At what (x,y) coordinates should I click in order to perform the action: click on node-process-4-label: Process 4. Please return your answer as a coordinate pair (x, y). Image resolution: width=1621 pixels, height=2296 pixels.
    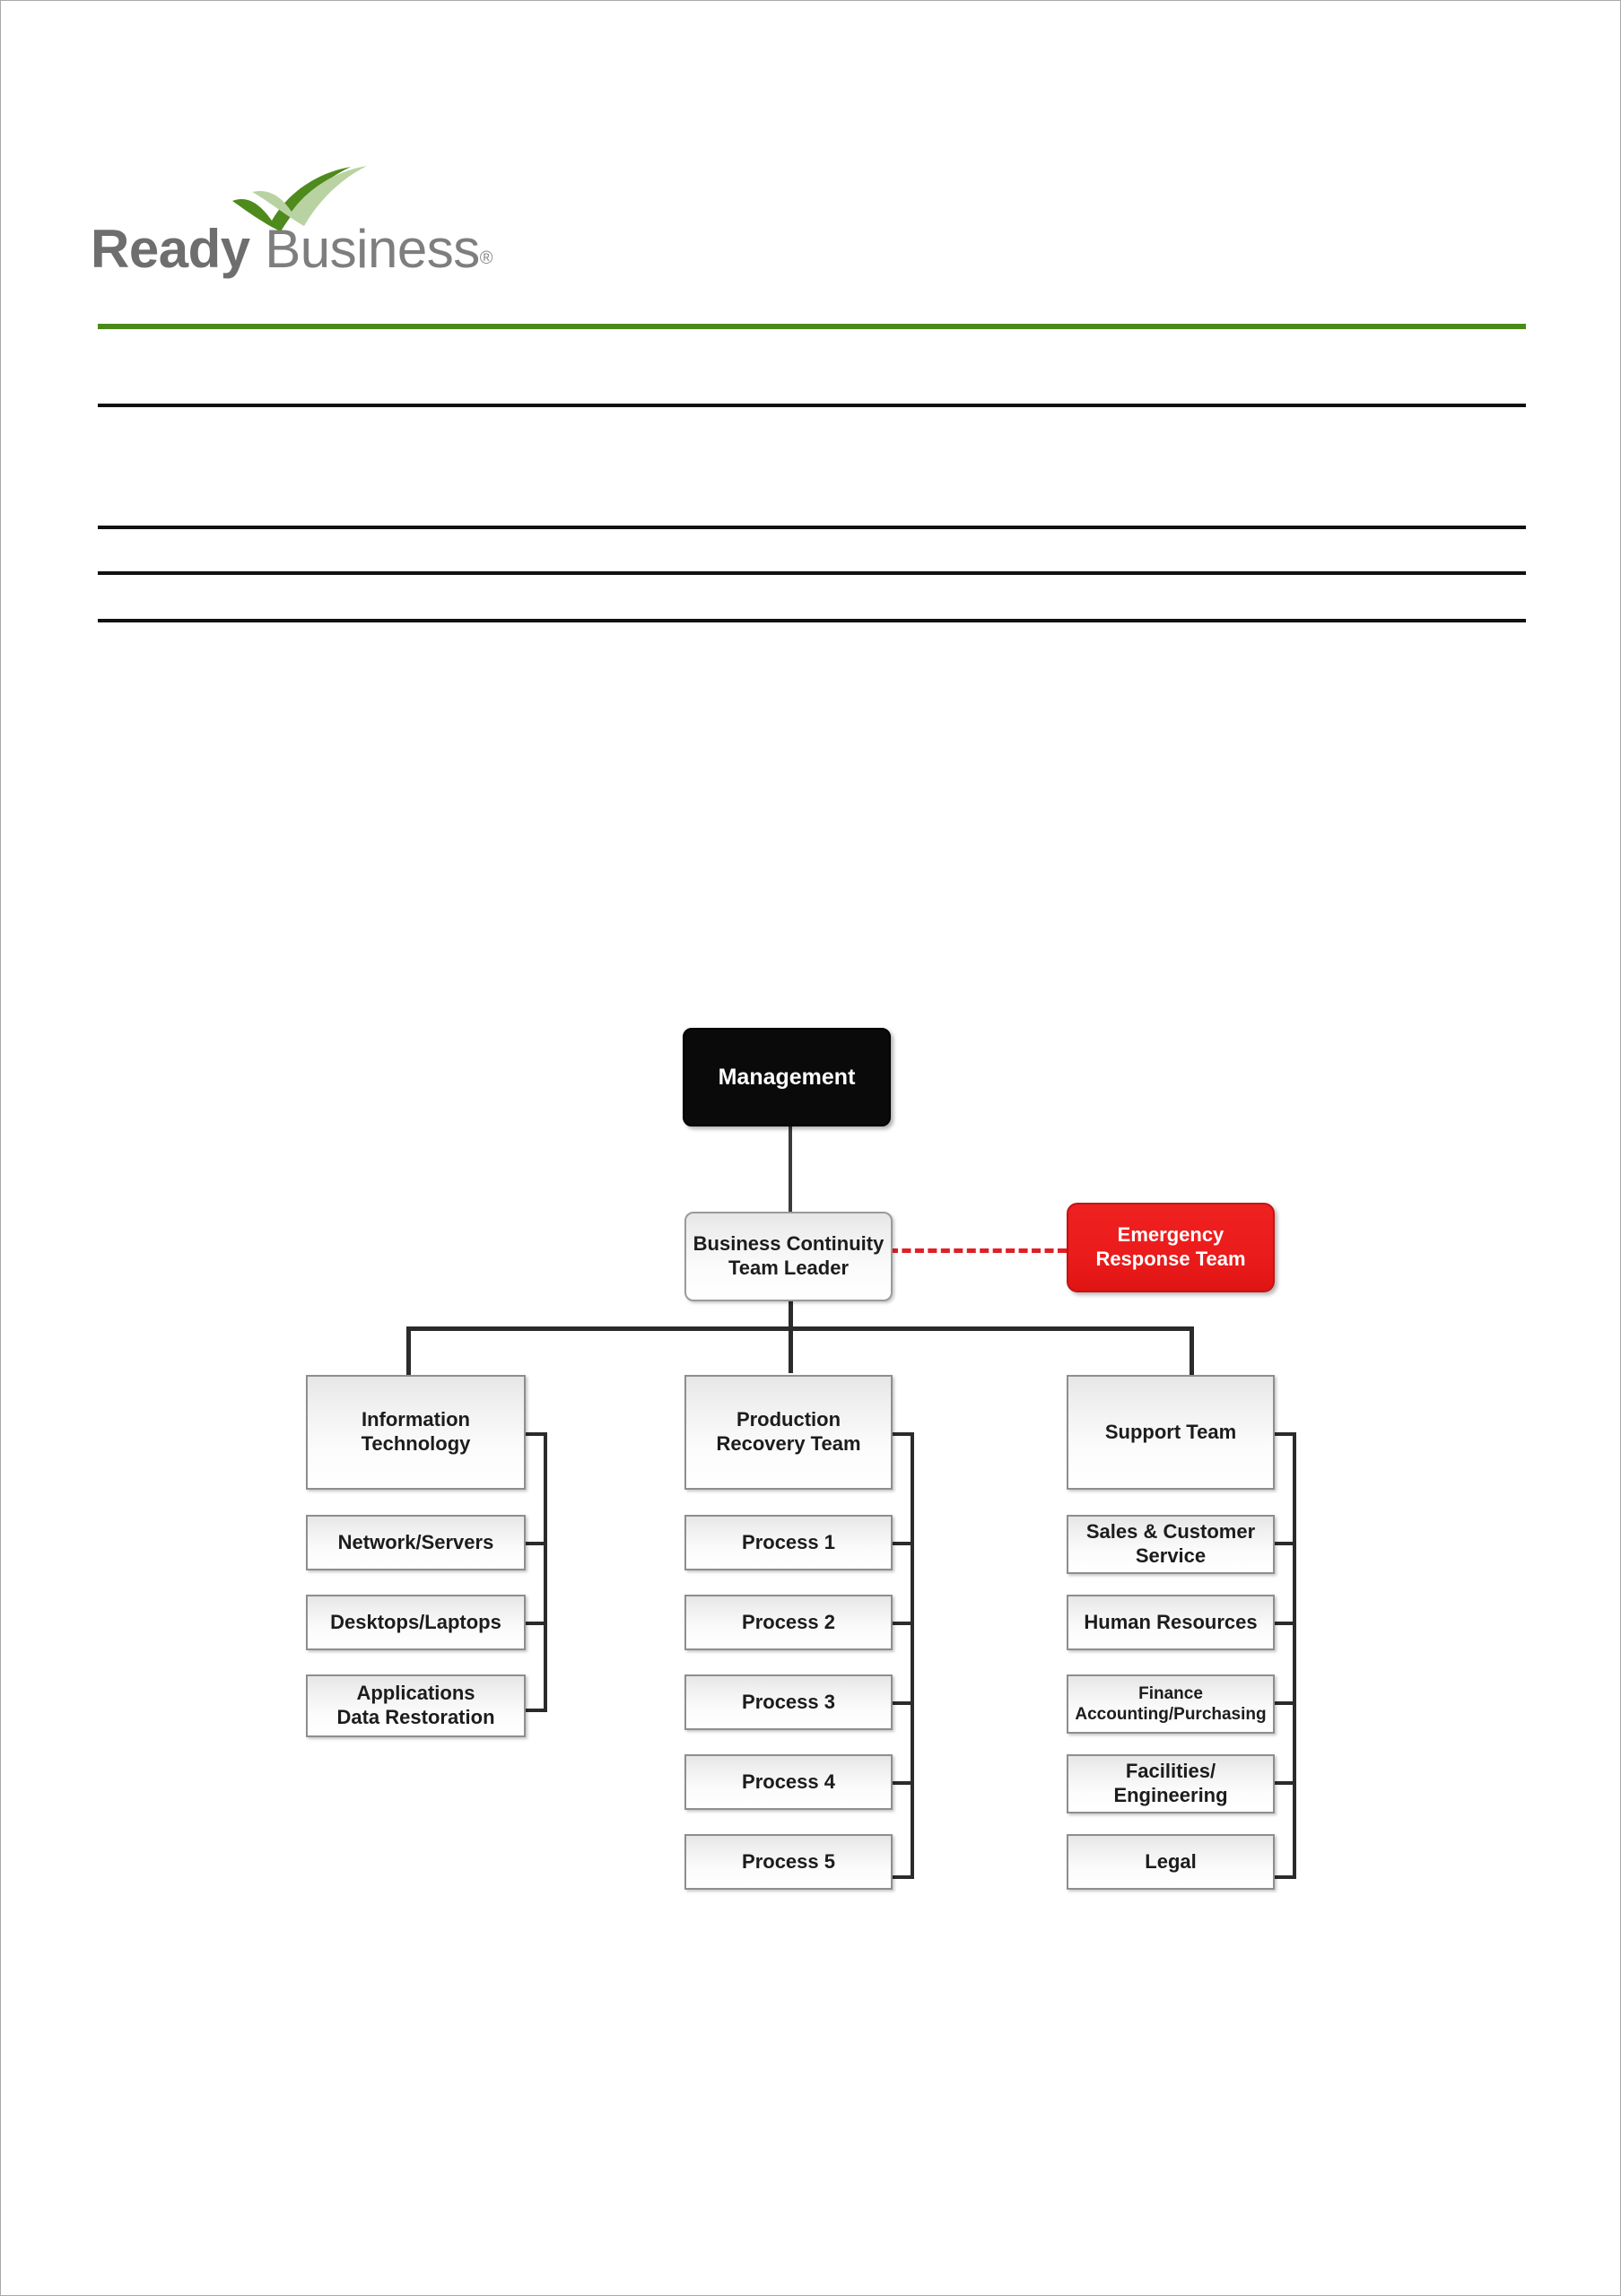
    Looking at the image, I should click on (788, 1781).